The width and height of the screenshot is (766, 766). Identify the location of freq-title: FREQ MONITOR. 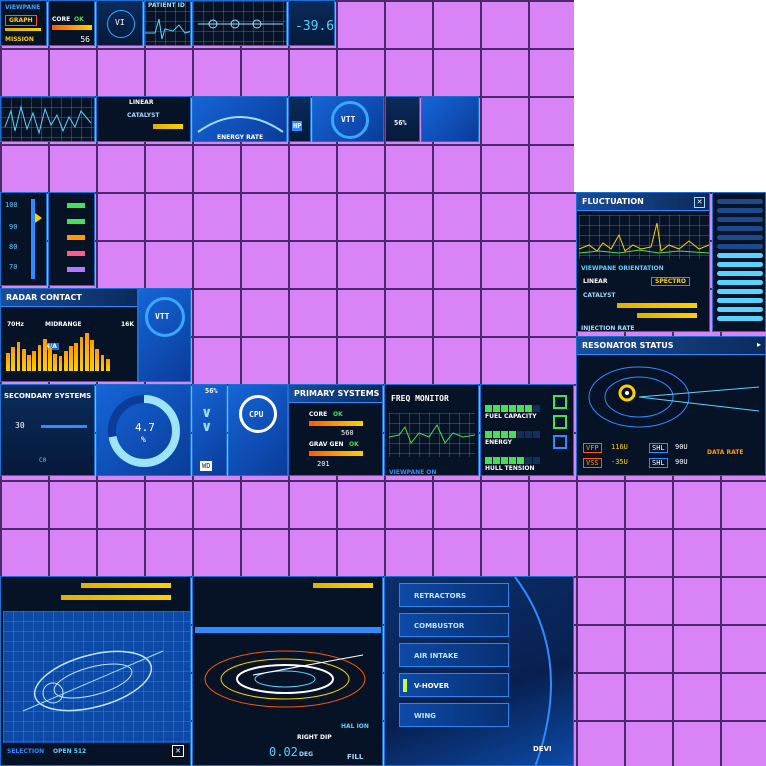
(420, 398).